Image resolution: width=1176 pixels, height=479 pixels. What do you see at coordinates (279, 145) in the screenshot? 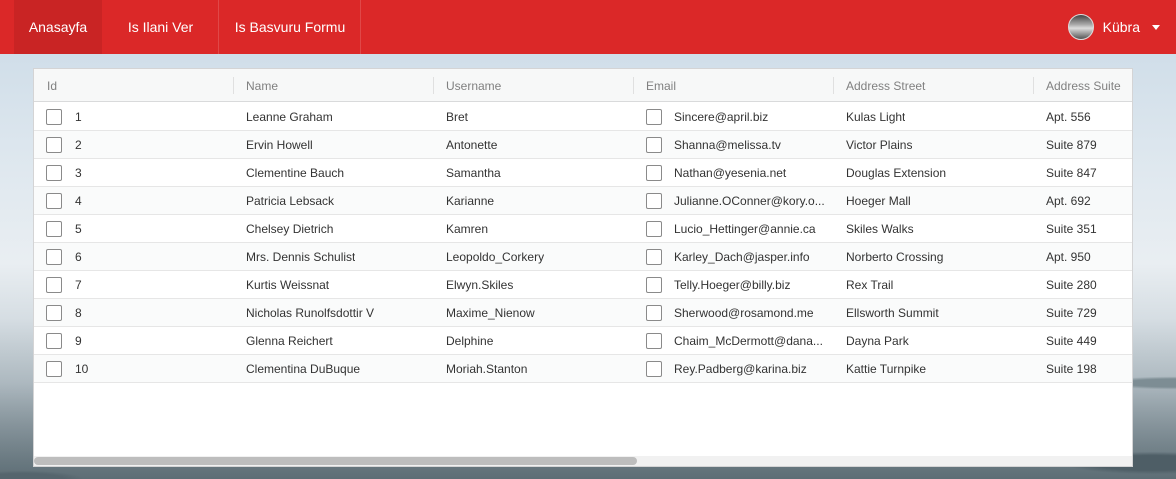
I see `cell-name: Ervin Howell` at bounding box center [279, 145].